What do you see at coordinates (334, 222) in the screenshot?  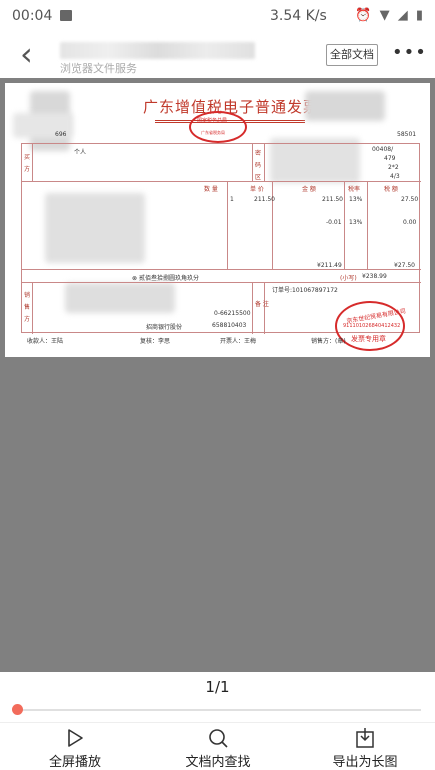 I see `row2-amount: -0.01` at bounding box center [334, 222].